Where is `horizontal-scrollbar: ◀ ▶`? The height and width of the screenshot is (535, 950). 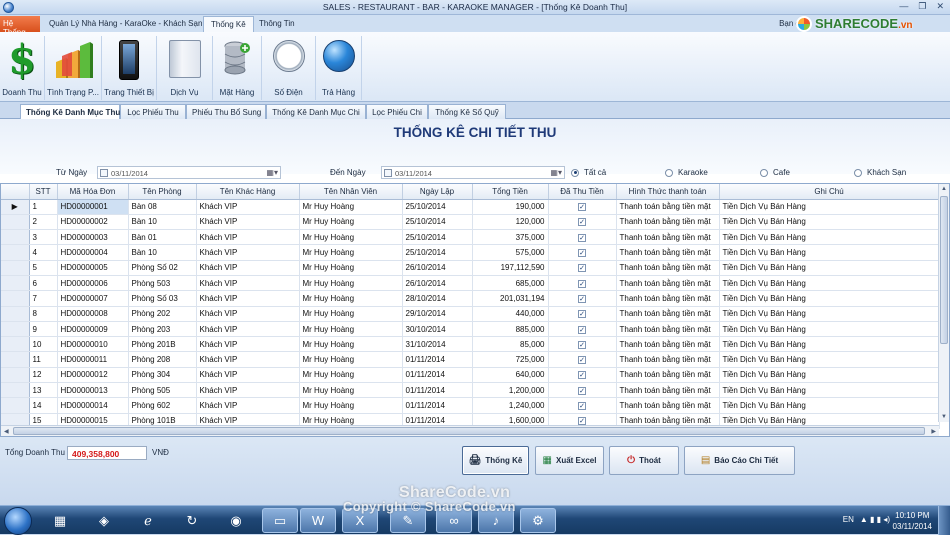 horizontal-scrollbar: ◀ ▶ is located at coordinates (470, 430).